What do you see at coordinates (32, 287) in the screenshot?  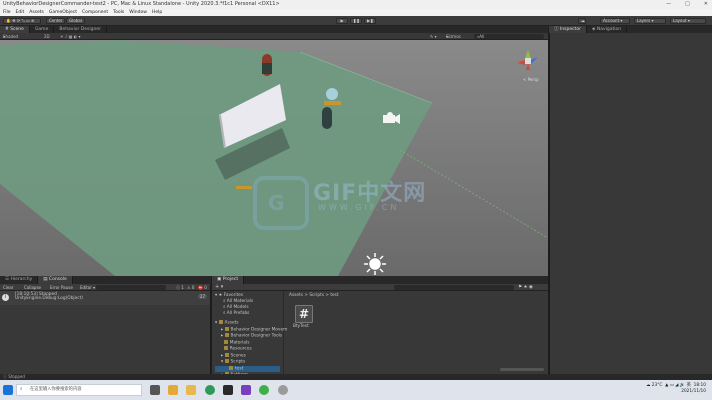 I see `collapse-button: Collapse` at bounding box center [32, 287].